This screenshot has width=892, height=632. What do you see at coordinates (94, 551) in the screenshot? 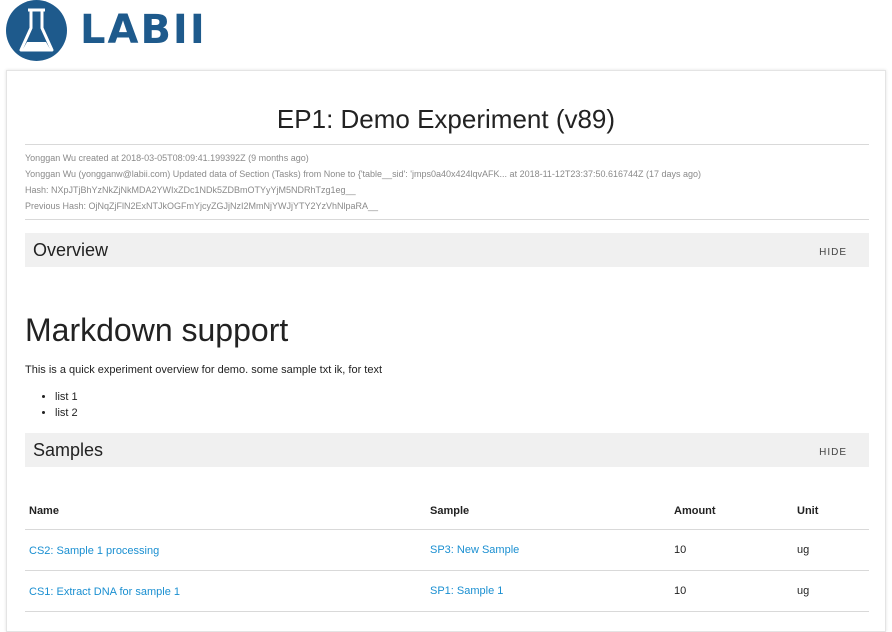
I see `row-name-link: CS2: Sample 1 processing` at bounding box center [94, 551].